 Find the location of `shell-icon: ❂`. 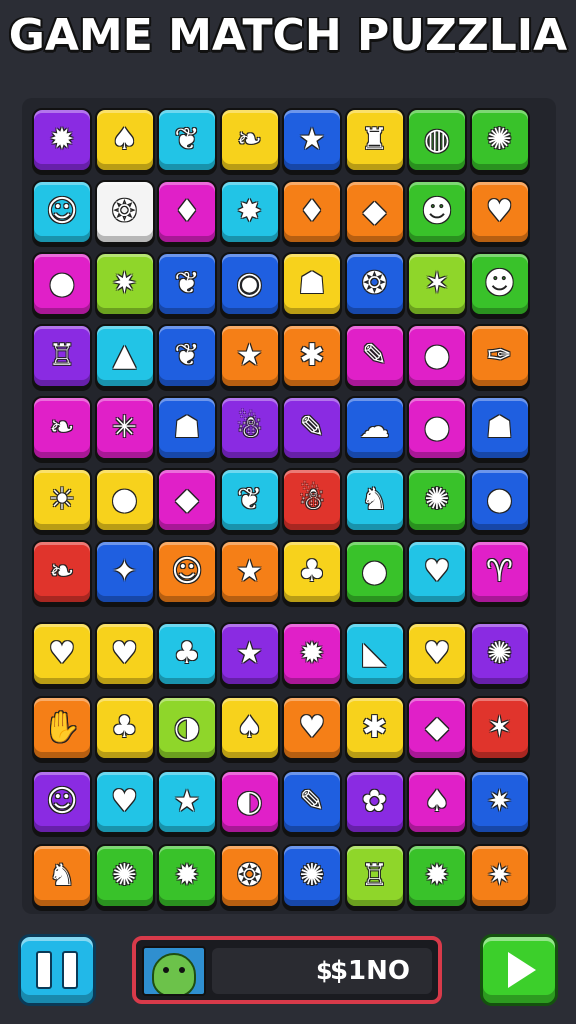

shell-icon: ❂ is located at coordinates (374, 283).